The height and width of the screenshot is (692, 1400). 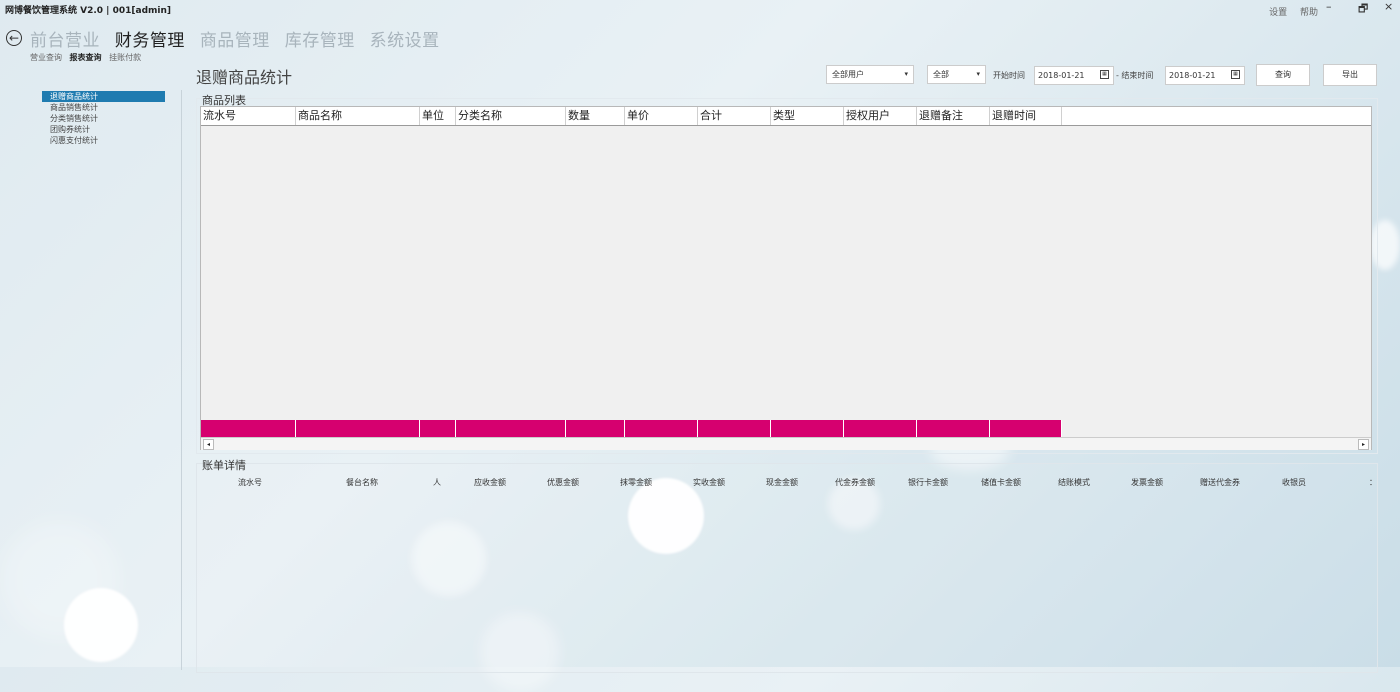 I want to click on sidebar-item-product-sales: 商品销售统计, so click(x=103, y=107).